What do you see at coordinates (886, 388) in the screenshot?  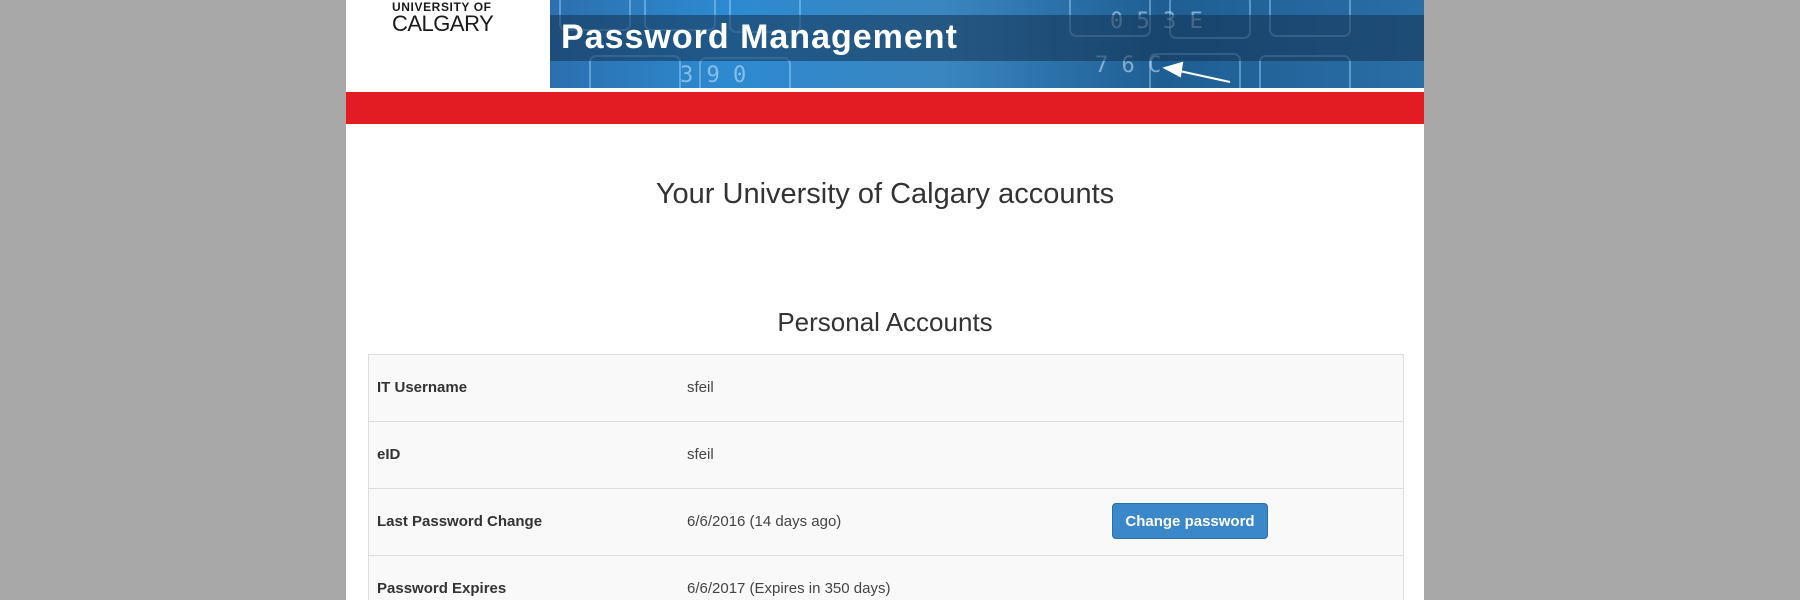 I see `table-row-it-username: IT Username sfeil` at bounding box center [886, 388].